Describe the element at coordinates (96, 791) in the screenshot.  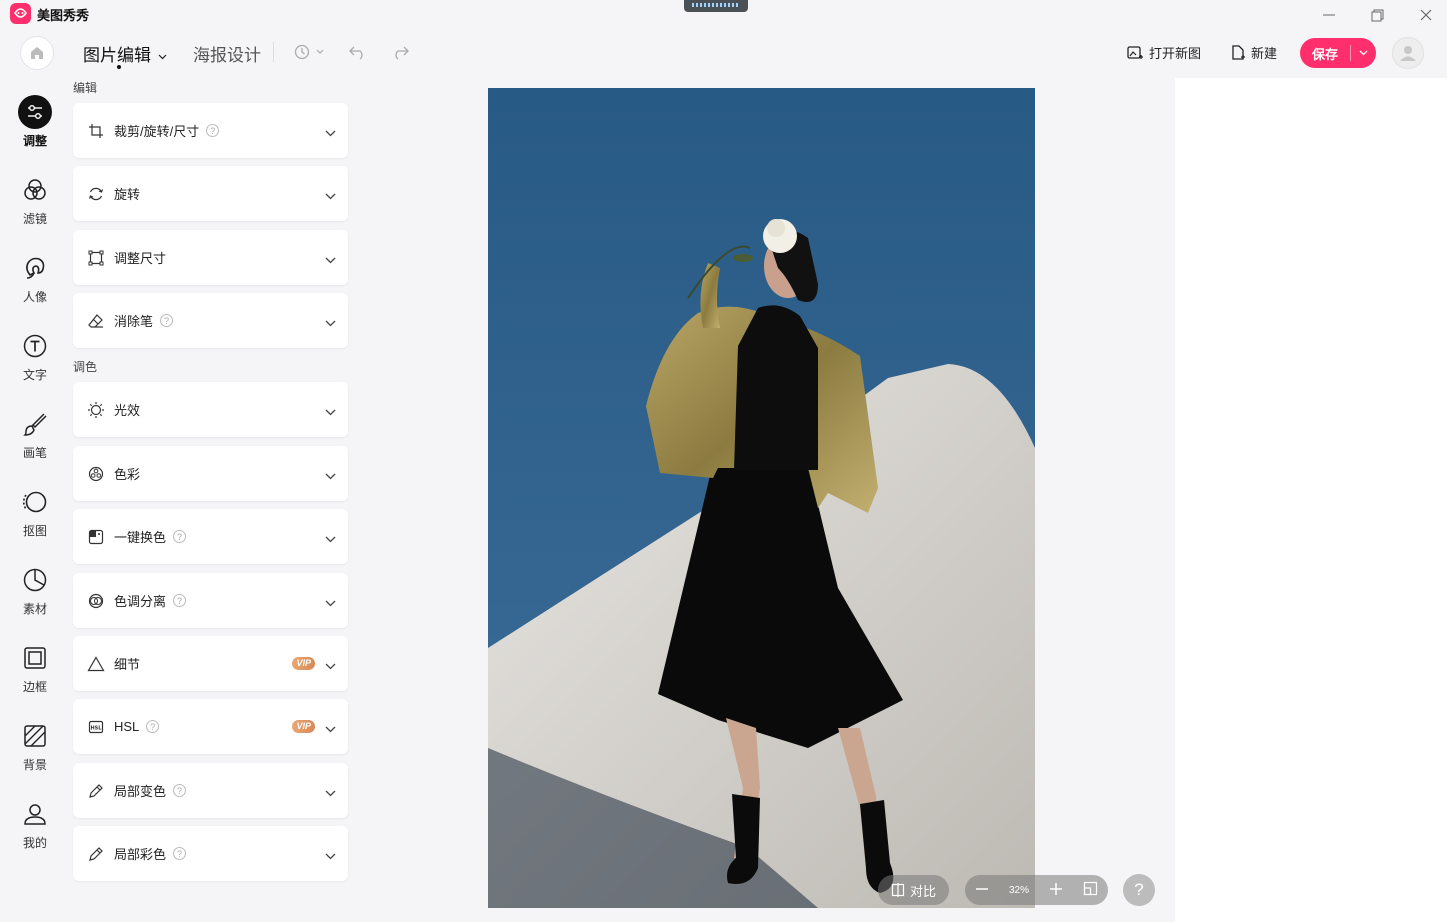
I see `local-color-icon` at that location.